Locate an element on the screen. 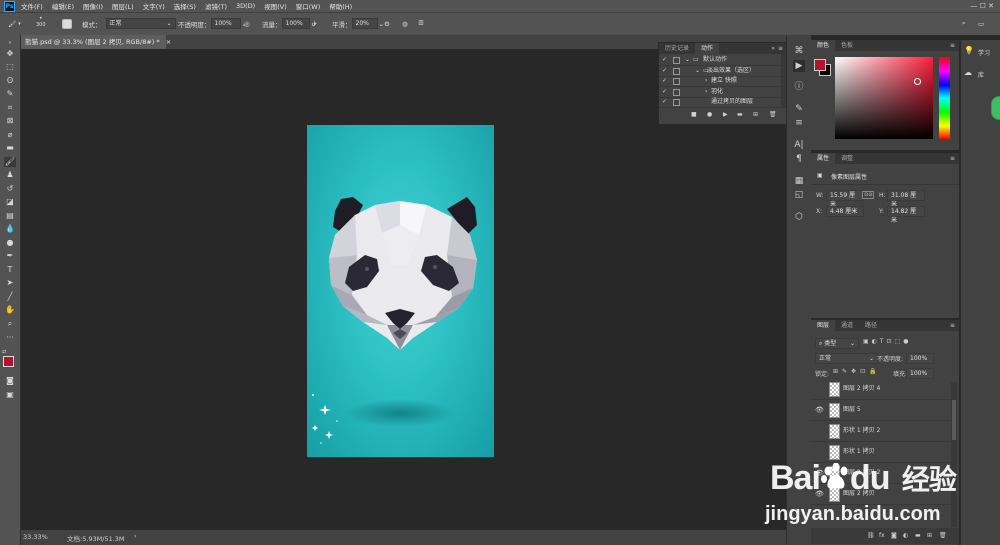 The width and height of the screenshot is (1000, 545). layer-visibility-eye-icon: 👁 is located at coordinates (819, 410).